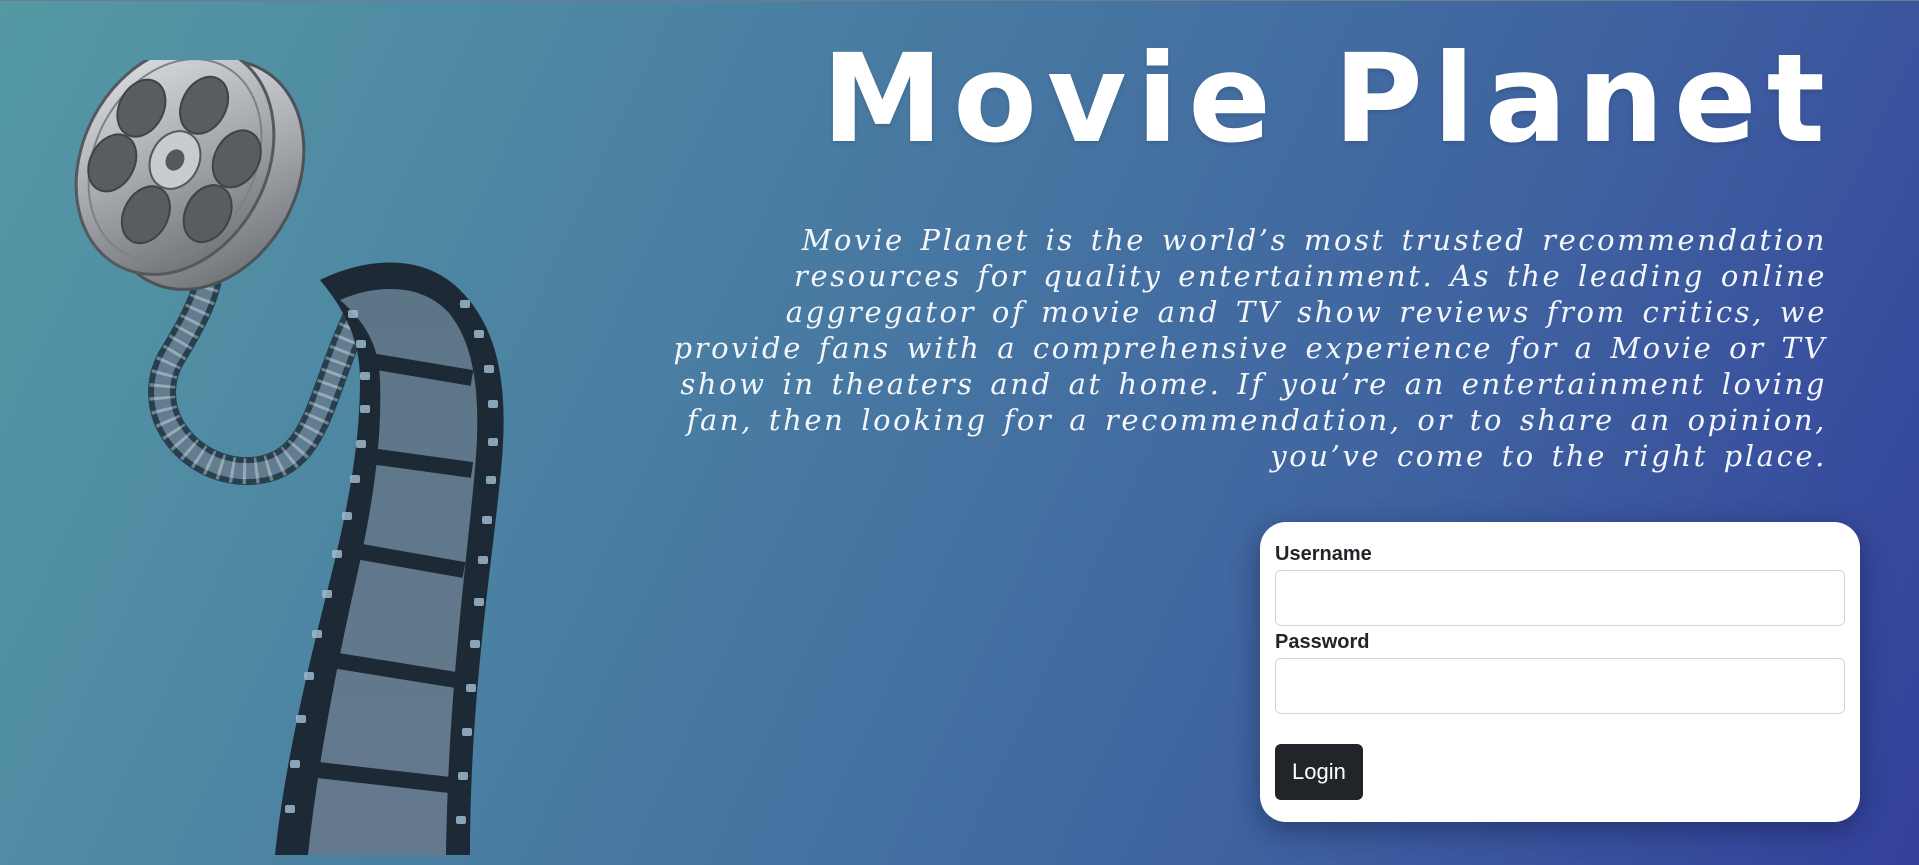 The width and height of the screenshot is (1919, 865). I want to click on login-button: Login, so click(1319, 772).